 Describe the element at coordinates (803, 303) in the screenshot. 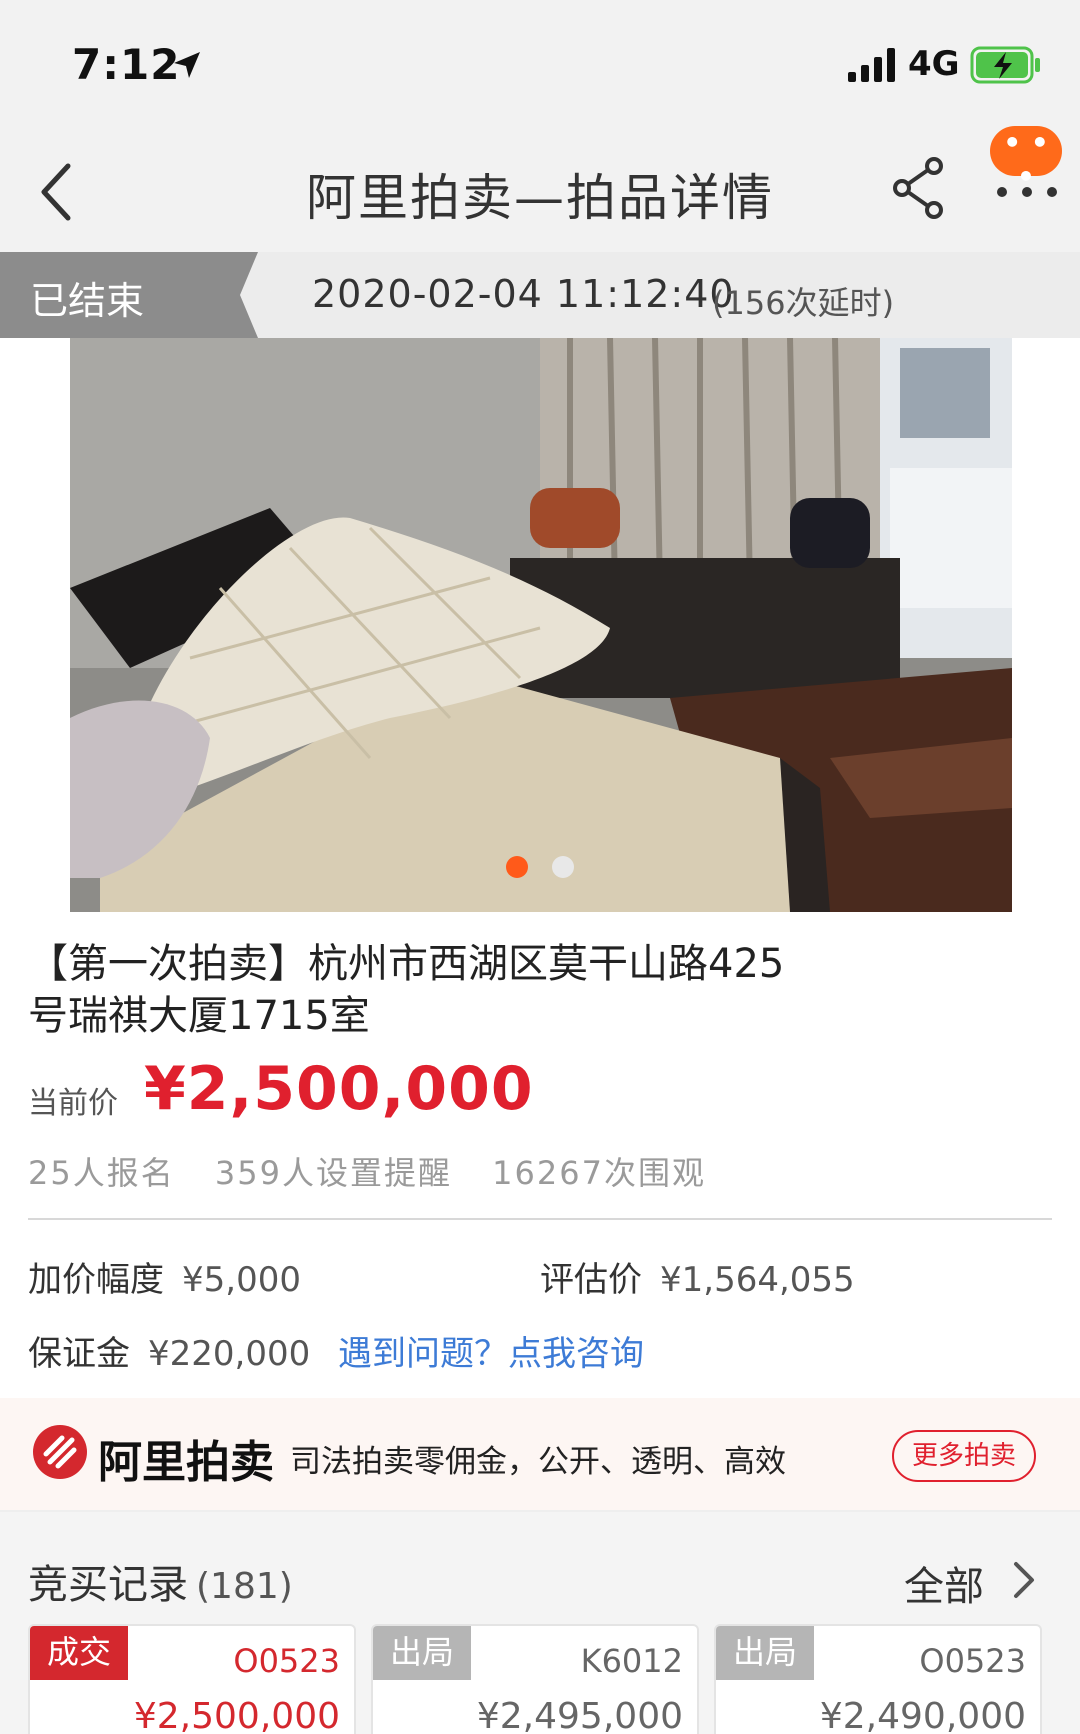

I see `extension-count: (156次延时)` at that location.